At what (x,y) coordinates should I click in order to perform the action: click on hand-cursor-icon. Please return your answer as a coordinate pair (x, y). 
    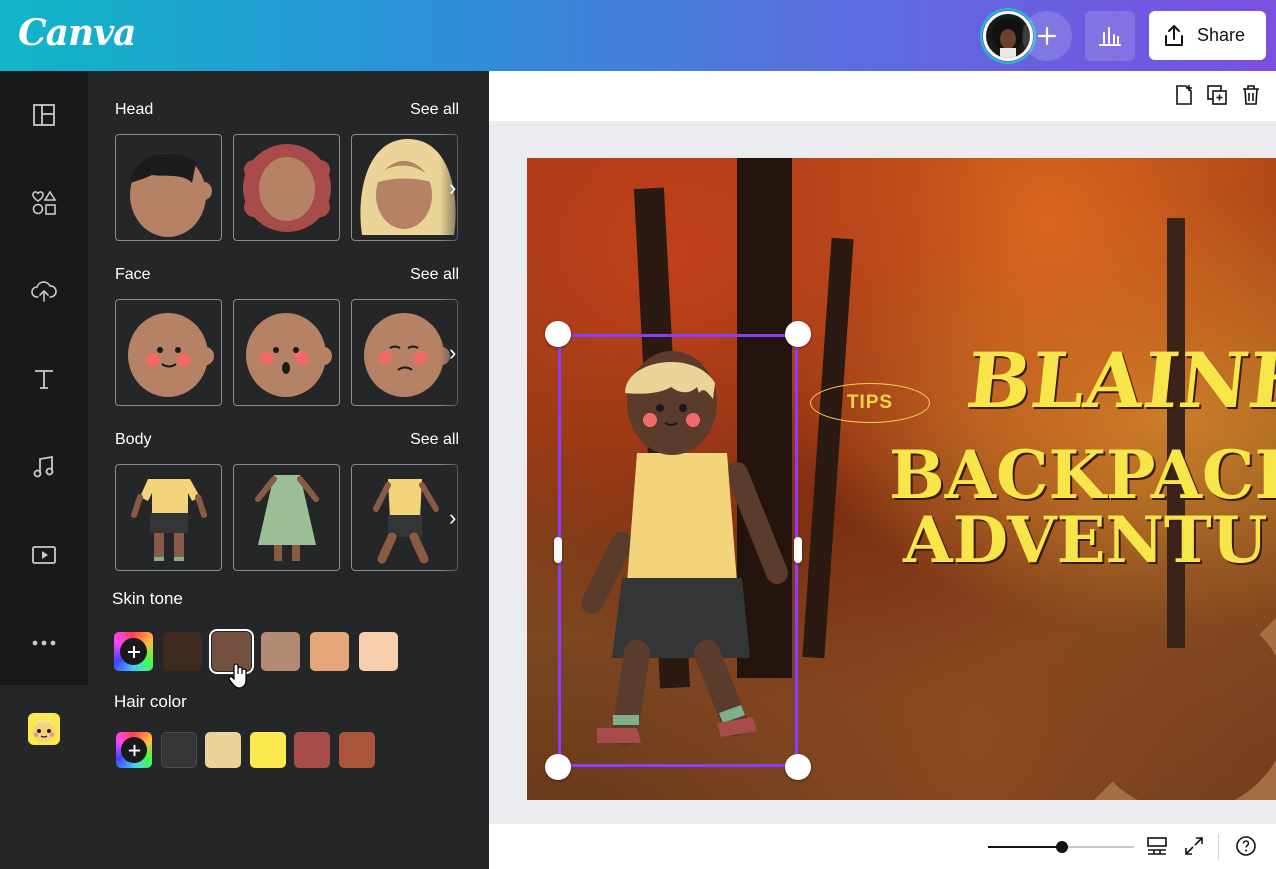
    Looking at the image, I should click on (237, 676).